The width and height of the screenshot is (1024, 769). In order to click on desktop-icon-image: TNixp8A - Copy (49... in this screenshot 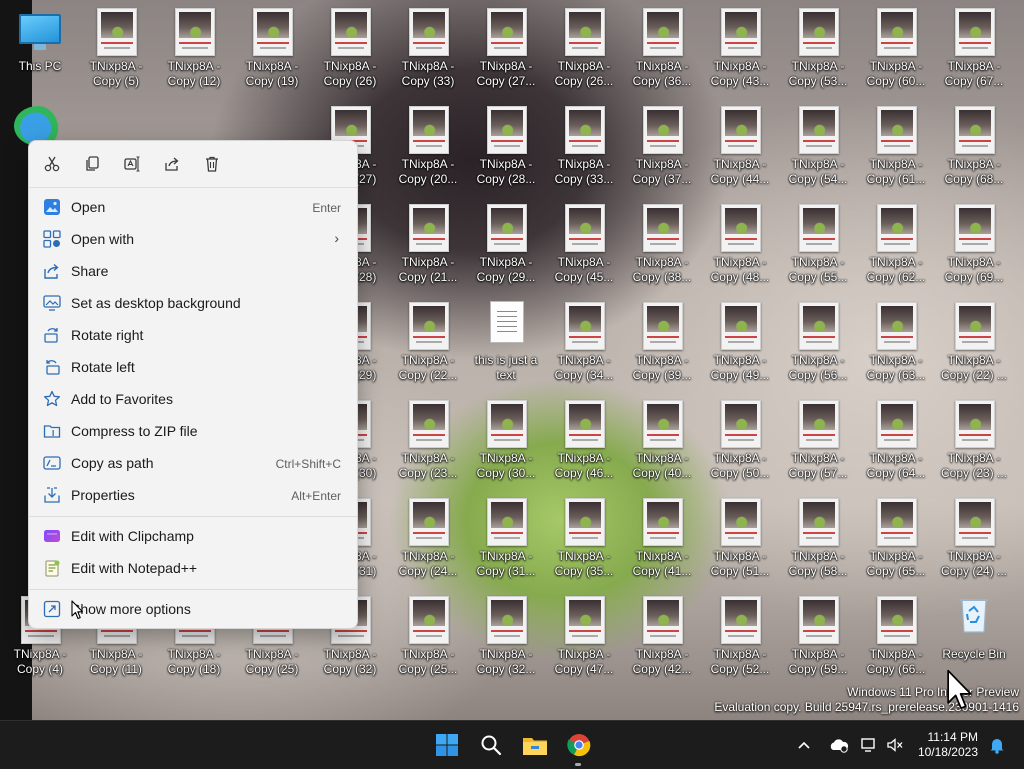, I will do `click(740, 341)`.